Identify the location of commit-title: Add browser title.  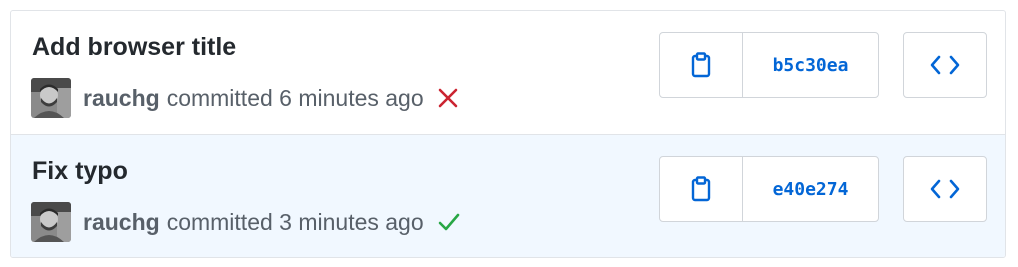
(134, 47).